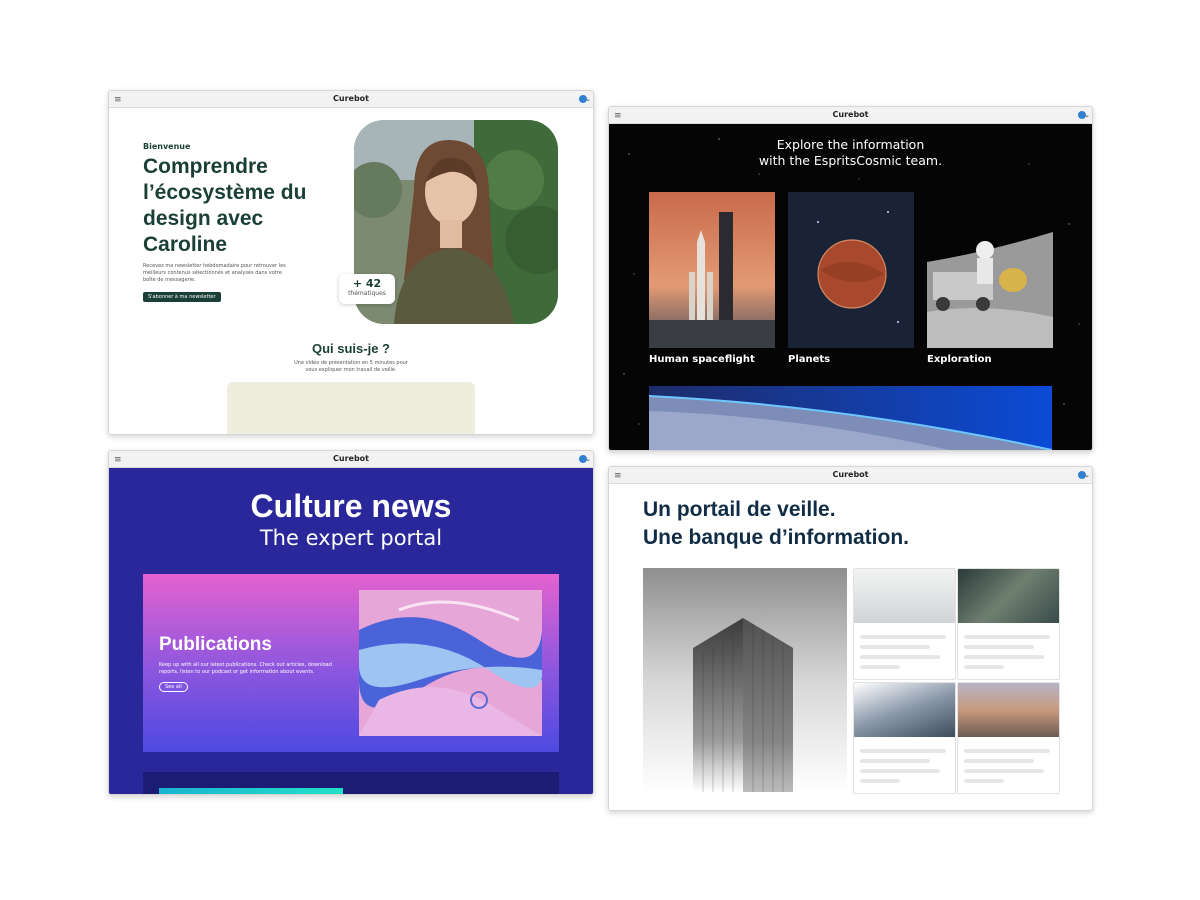  I want to click on earth-banner-image, so click(850, 418).